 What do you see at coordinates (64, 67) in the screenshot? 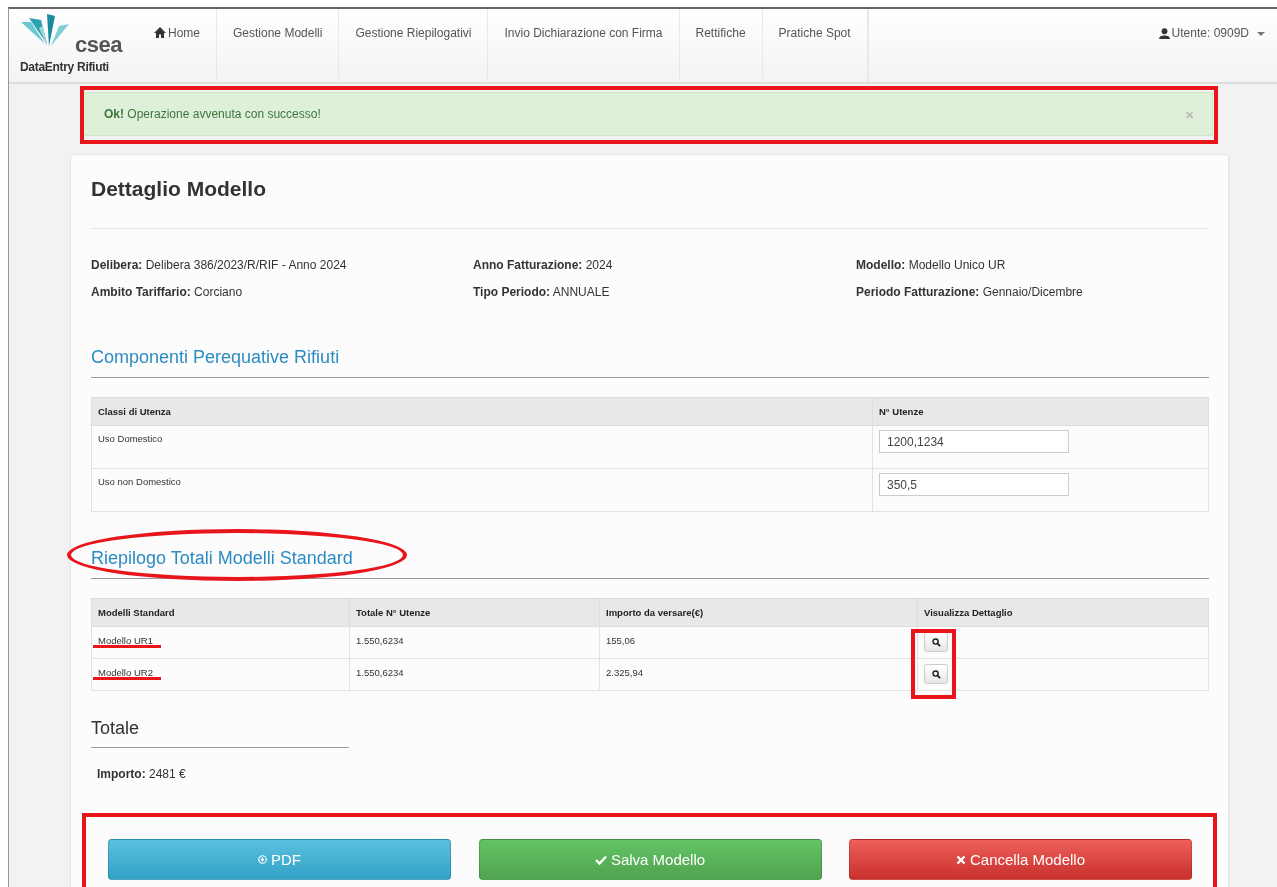
I see `logo-subtitle: DataEntry Rifiuti` at bounding box center [64, 67].